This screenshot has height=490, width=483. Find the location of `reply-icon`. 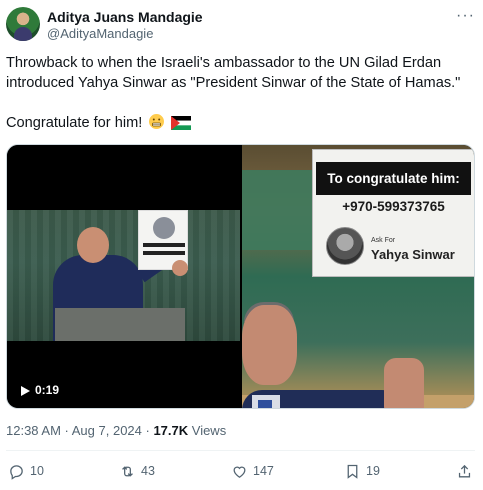

reply-icon is located at coordinates (16, 472).